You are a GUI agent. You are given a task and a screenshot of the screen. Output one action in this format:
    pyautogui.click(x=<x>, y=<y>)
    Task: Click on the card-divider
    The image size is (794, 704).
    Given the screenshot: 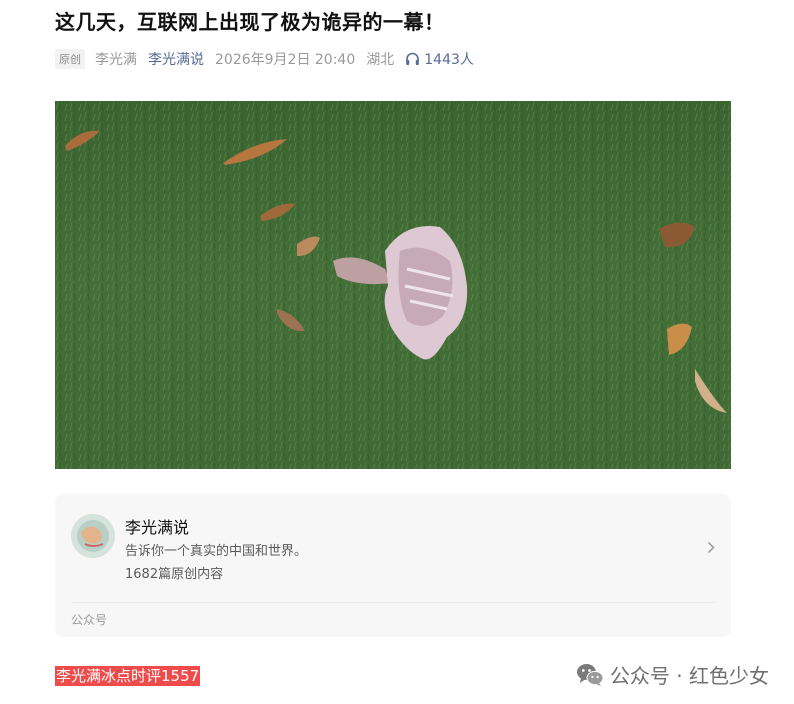 What is the action you would take?
    pyautogui.click(x=393, y=602)
    